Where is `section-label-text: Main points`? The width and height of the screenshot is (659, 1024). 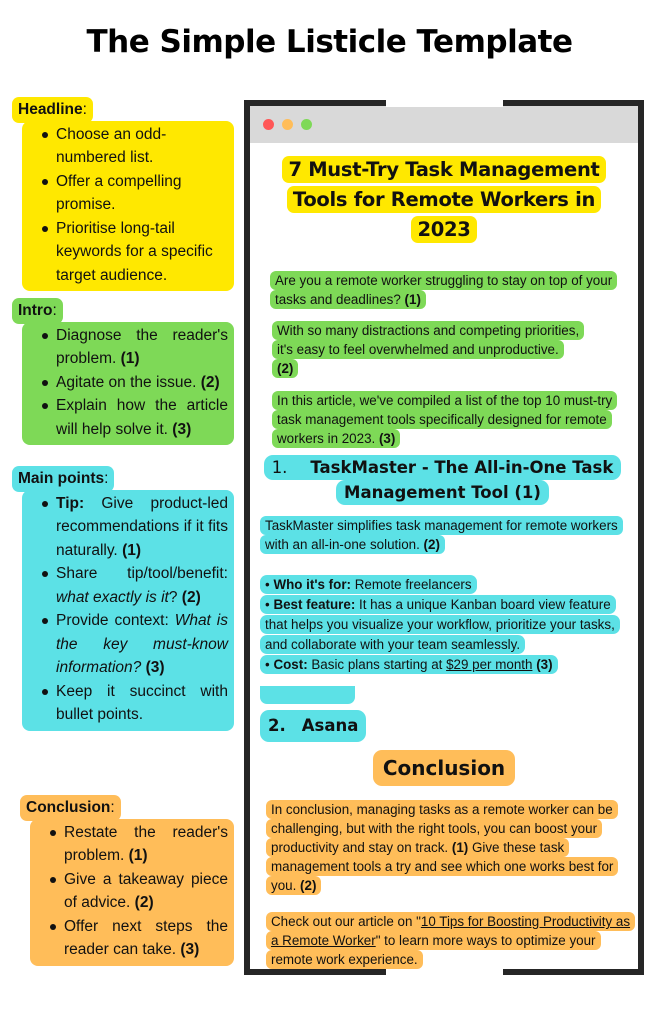
section-label-text: Main points is located at coordinates (61, 478).